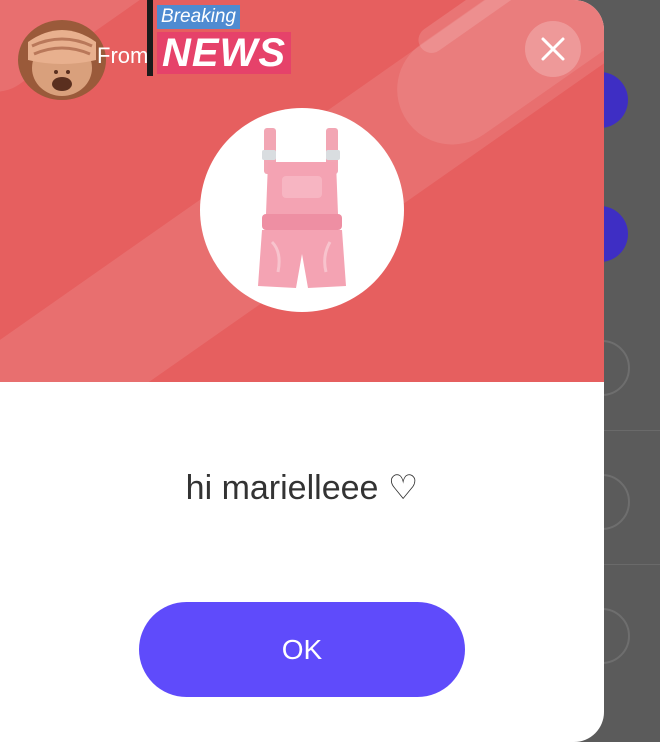 Image resolution: width=660 pixels, height=742 pixels. What do you see at coordinates (123, 55) in the screenshot?
I see `sender-prefix: From` at bounding box center [123, 55].